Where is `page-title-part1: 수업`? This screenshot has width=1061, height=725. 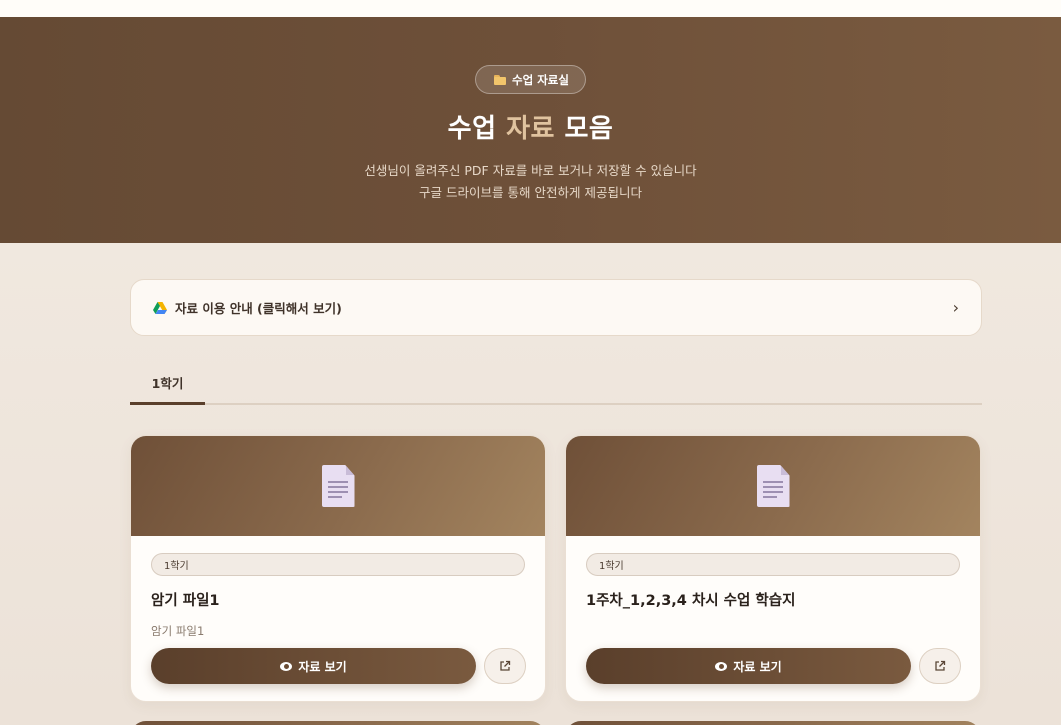 page-title-part1: 수업 is located at coordinates (472, 129).